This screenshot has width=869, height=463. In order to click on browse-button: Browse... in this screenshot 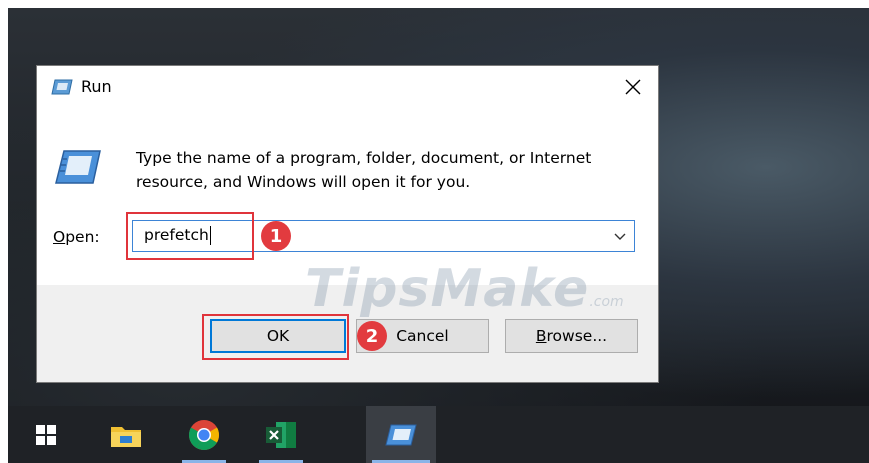, I will do `click(571, 336)`.